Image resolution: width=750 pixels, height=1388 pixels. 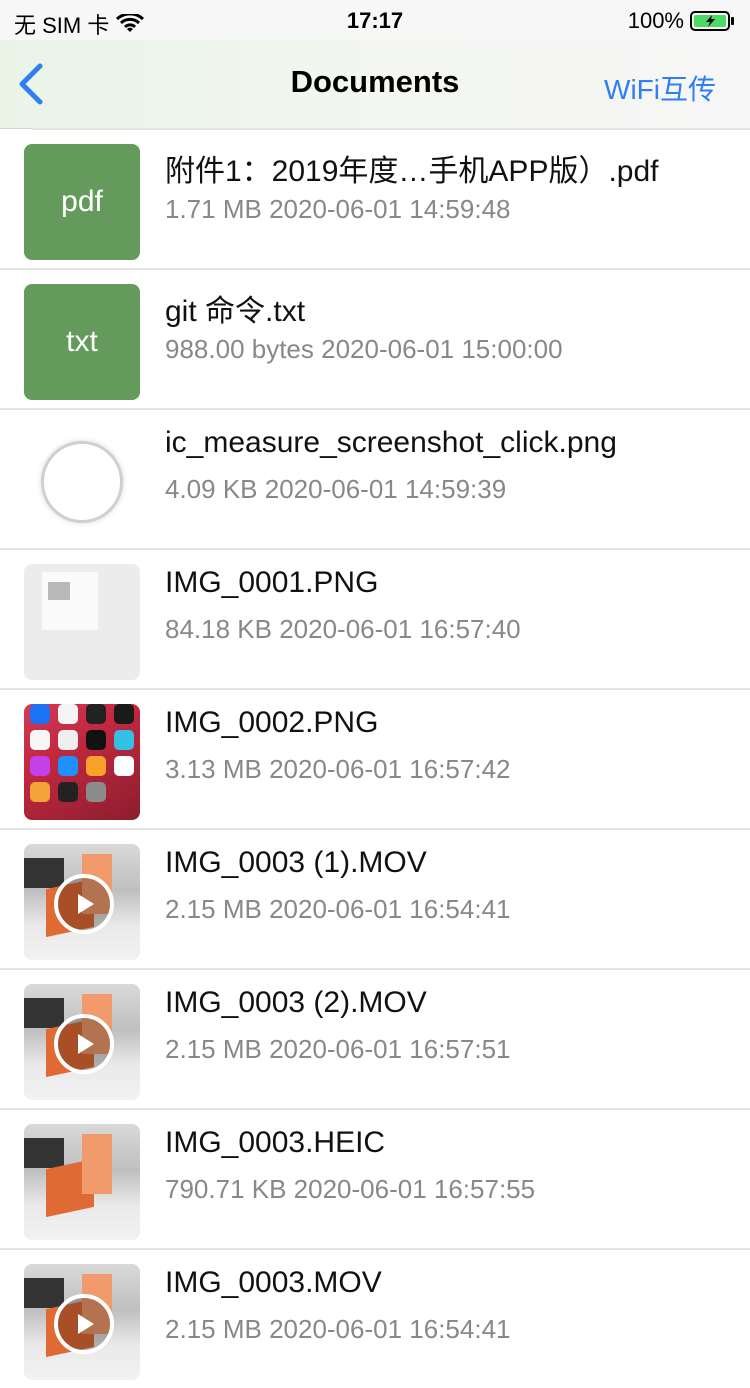 What do you see at coordinates (391, 442) in the screenshot?
I see `file-name: ic_measure_screenshot_click.png` at bounding box center [391, 442].